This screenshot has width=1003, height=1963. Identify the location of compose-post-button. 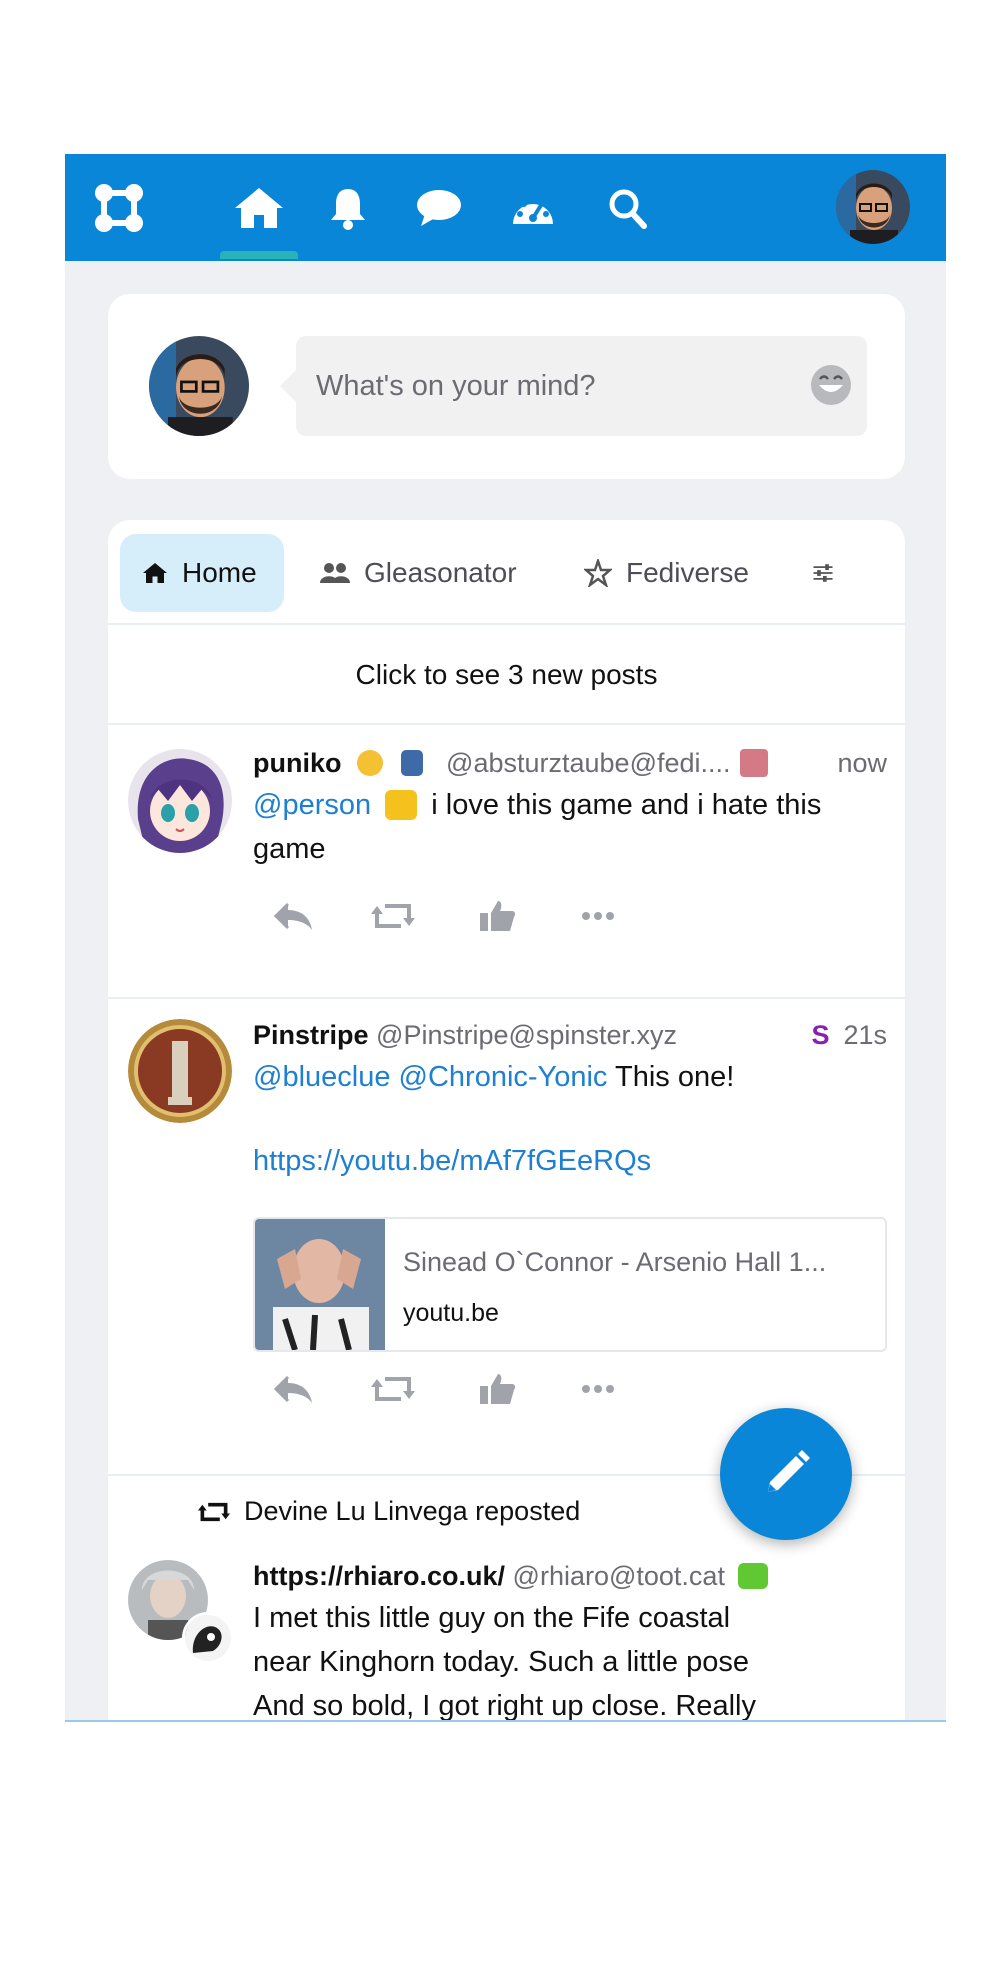
(786, 1474).